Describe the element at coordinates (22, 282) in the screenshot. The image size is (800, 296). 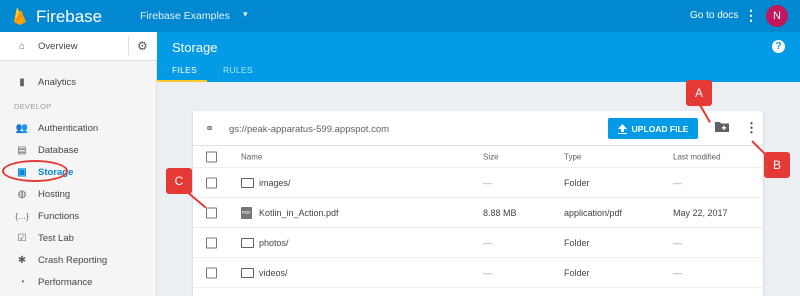
I see `speedometer-icon: ◔` at that location.